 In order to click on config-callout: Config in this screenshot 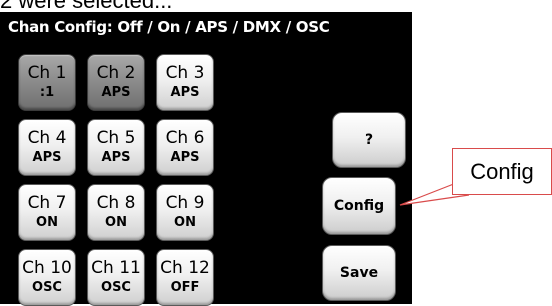, I will do `click(502, 171)`.